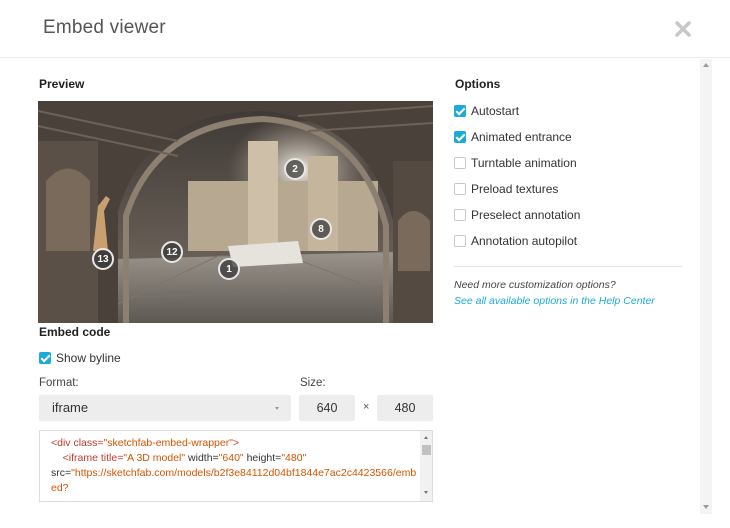  Describe the element at coordinates (70, 407) in the screenshot. I see `format-select-value: iframe` at that location.